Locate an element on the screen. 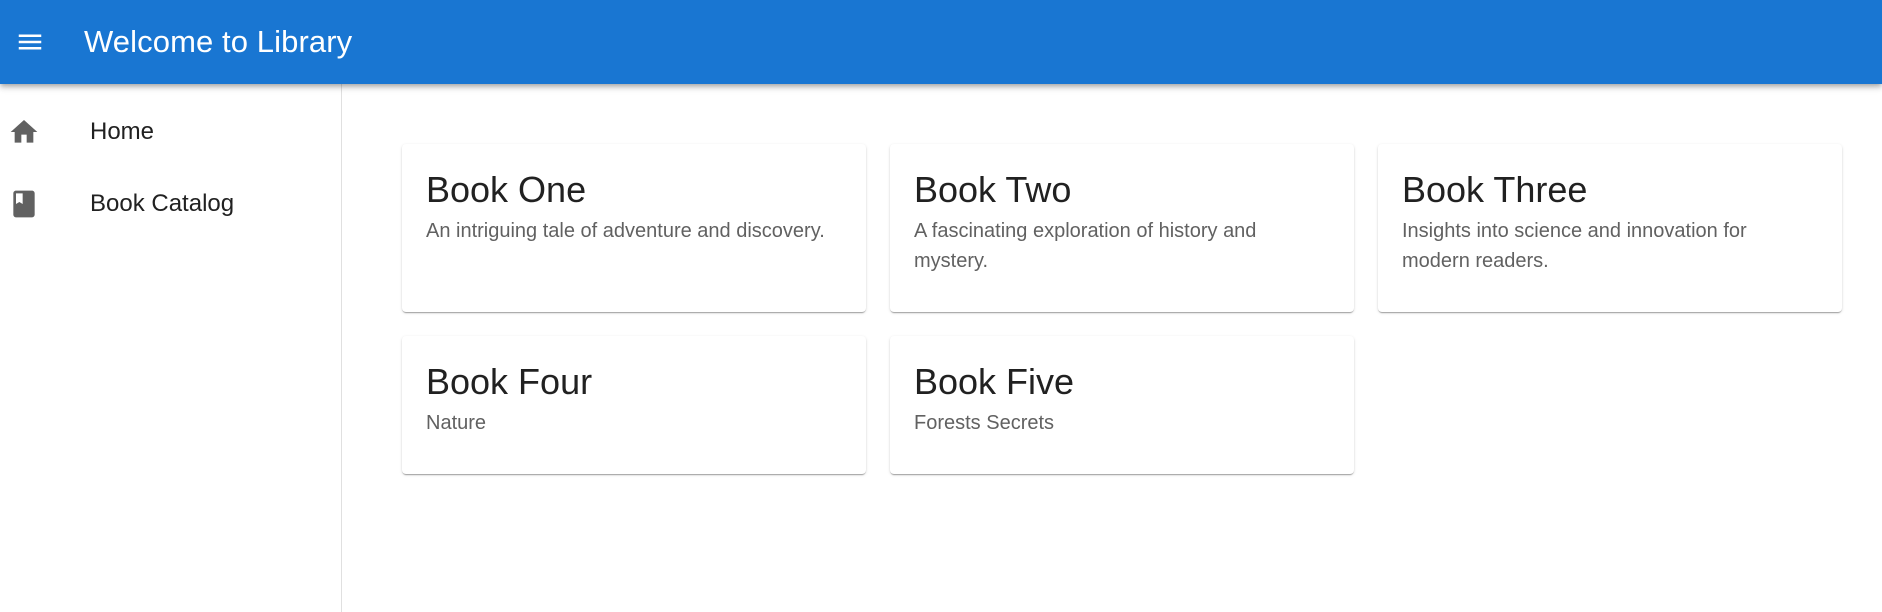 This screenshot has width=1882, height=612. home-icon is located at coordinates (24, 132).